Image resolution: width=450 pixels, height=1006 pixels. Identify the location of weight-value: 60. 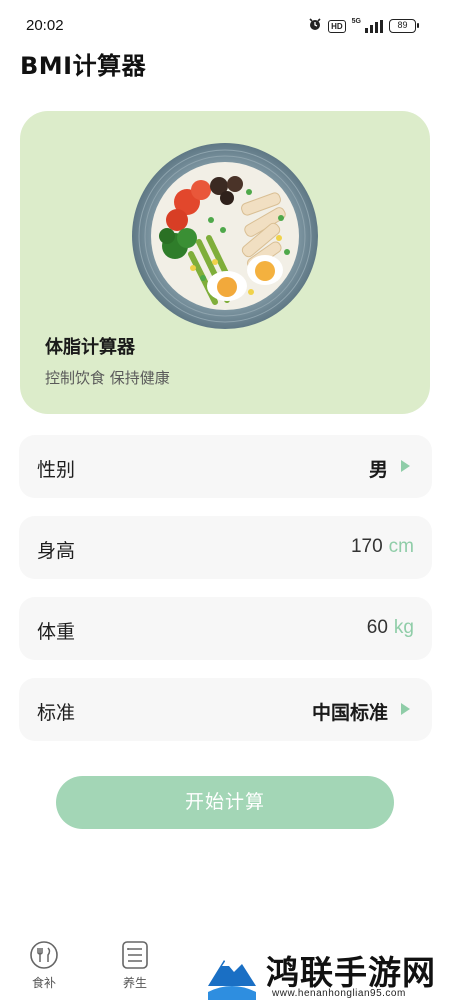
(377, 628).